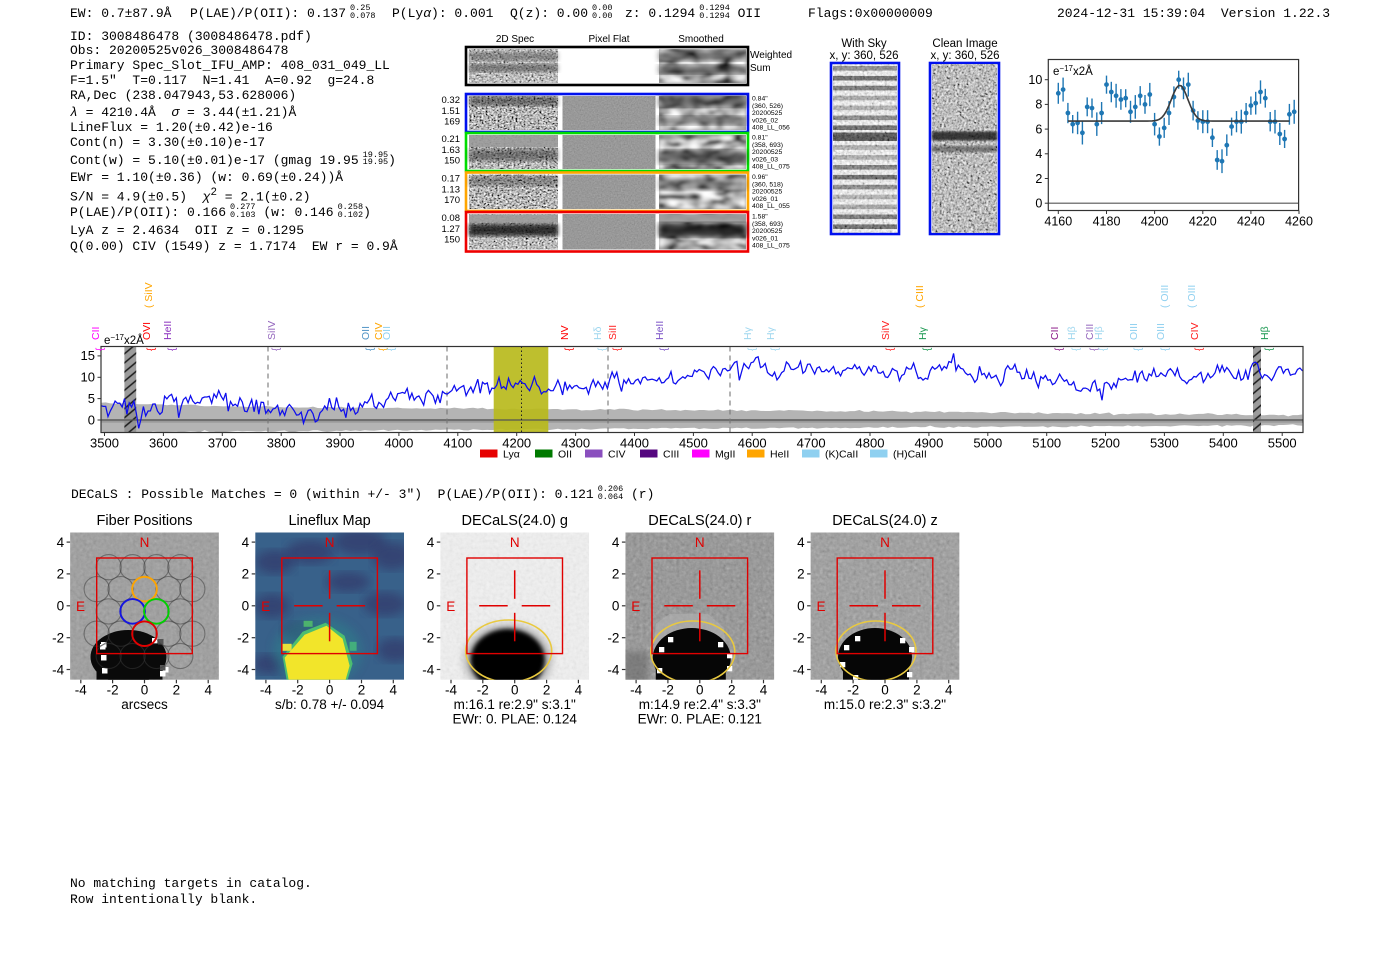 Image resolution: width=1400 pixels, height=953 pixels. What do you see at coordinates (885, 704) in the screenshot?
I see `svg-text: m:15.0 re:2.3" s:3.2"` at bounding box center [885, 704].